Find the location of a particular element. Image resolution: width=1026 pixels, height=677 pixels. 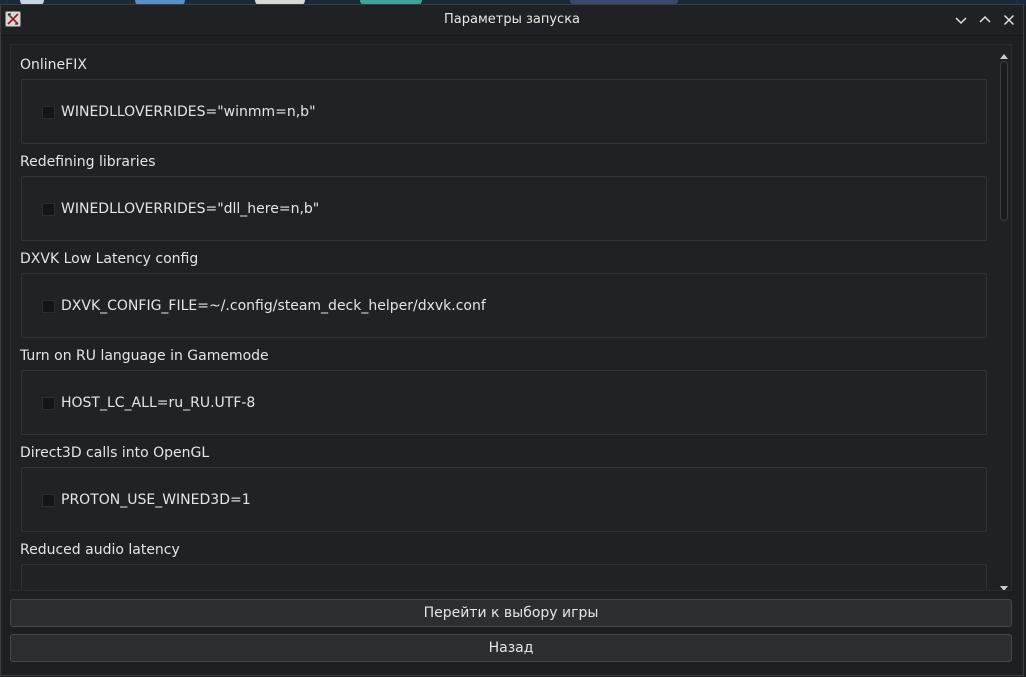

option-group-title: DXVK Low Latency config is located at coordinates (109, 259).